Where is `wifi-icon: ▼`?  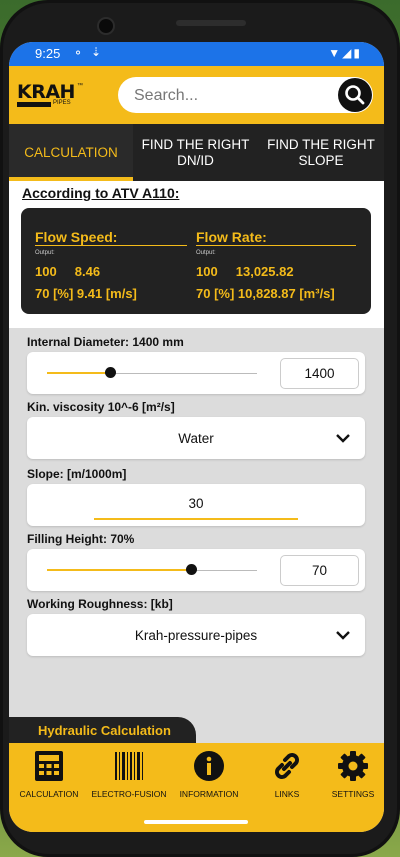 wifi-icon: ▼ is located at coordinates (335, 53).